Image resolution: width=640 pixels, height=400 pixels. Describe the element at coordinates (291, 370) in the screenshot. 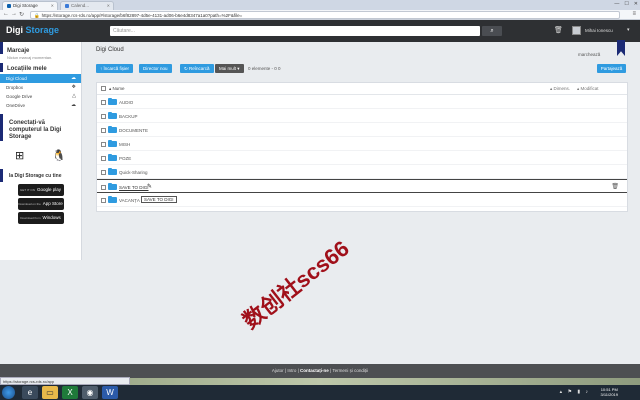

I see `footer-link-intro: Intro` at that location.